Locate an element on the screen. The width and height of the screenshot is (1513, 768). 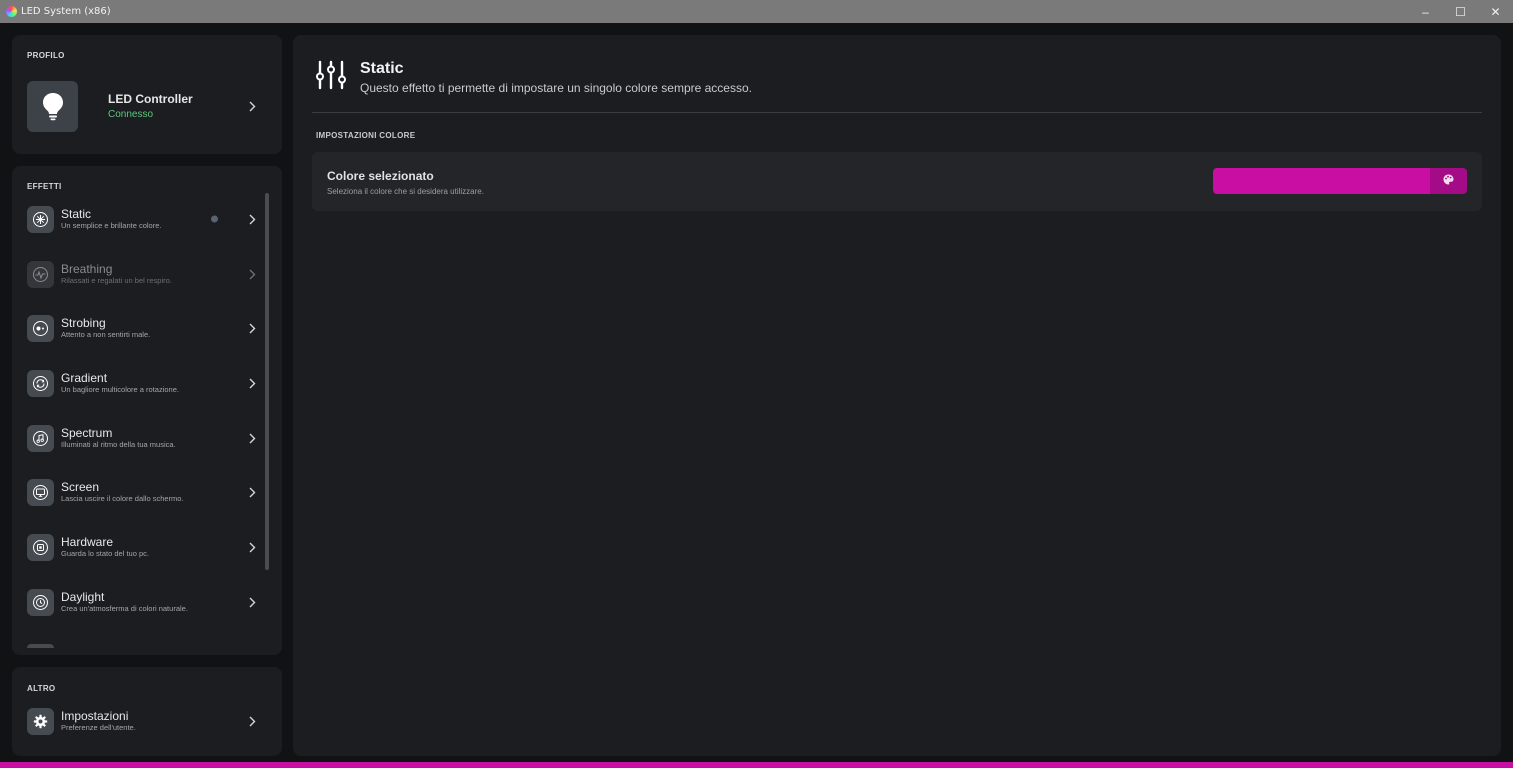
sidebar-item-strobing: Strobing Attento a non sentirti male. is located at coordinates (147, 328).